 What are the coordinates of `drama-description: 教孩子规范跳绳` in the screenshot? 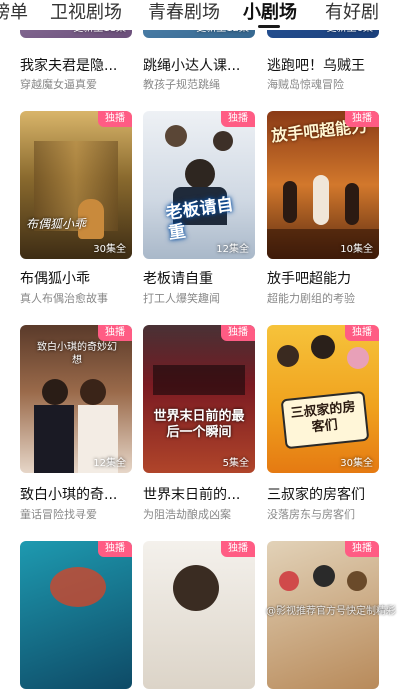 It's located at (181, 84).